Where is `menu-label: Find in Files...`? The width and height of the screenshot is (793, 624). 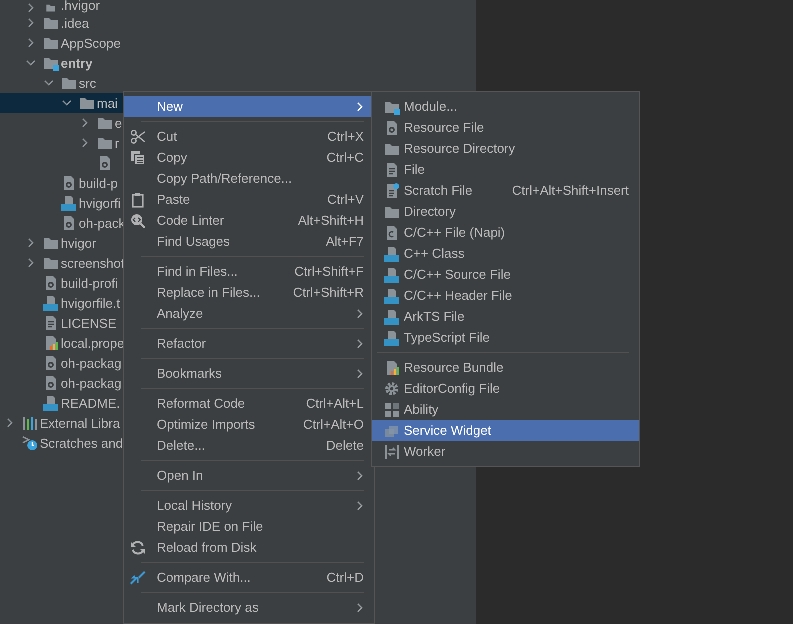
menu-label: Find in Files... is located at coordinates (198, 271).